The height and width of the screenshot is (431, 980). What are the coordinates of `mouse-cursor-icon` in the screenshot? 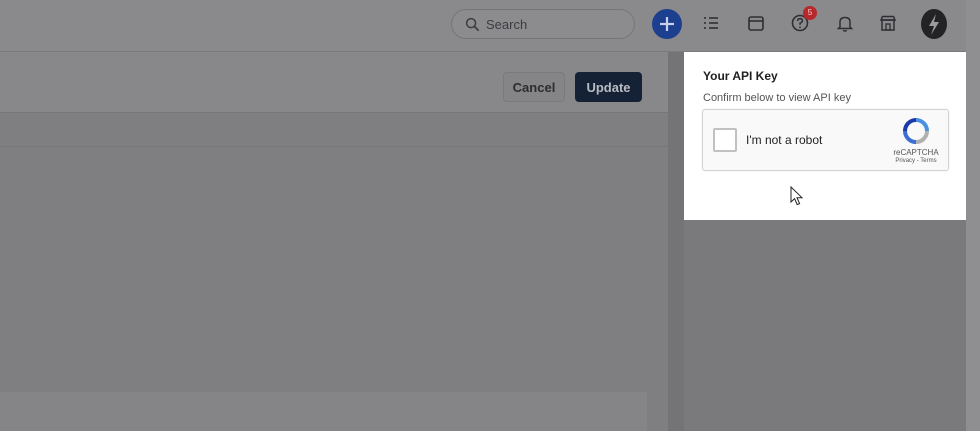 It's located at (797, 196).